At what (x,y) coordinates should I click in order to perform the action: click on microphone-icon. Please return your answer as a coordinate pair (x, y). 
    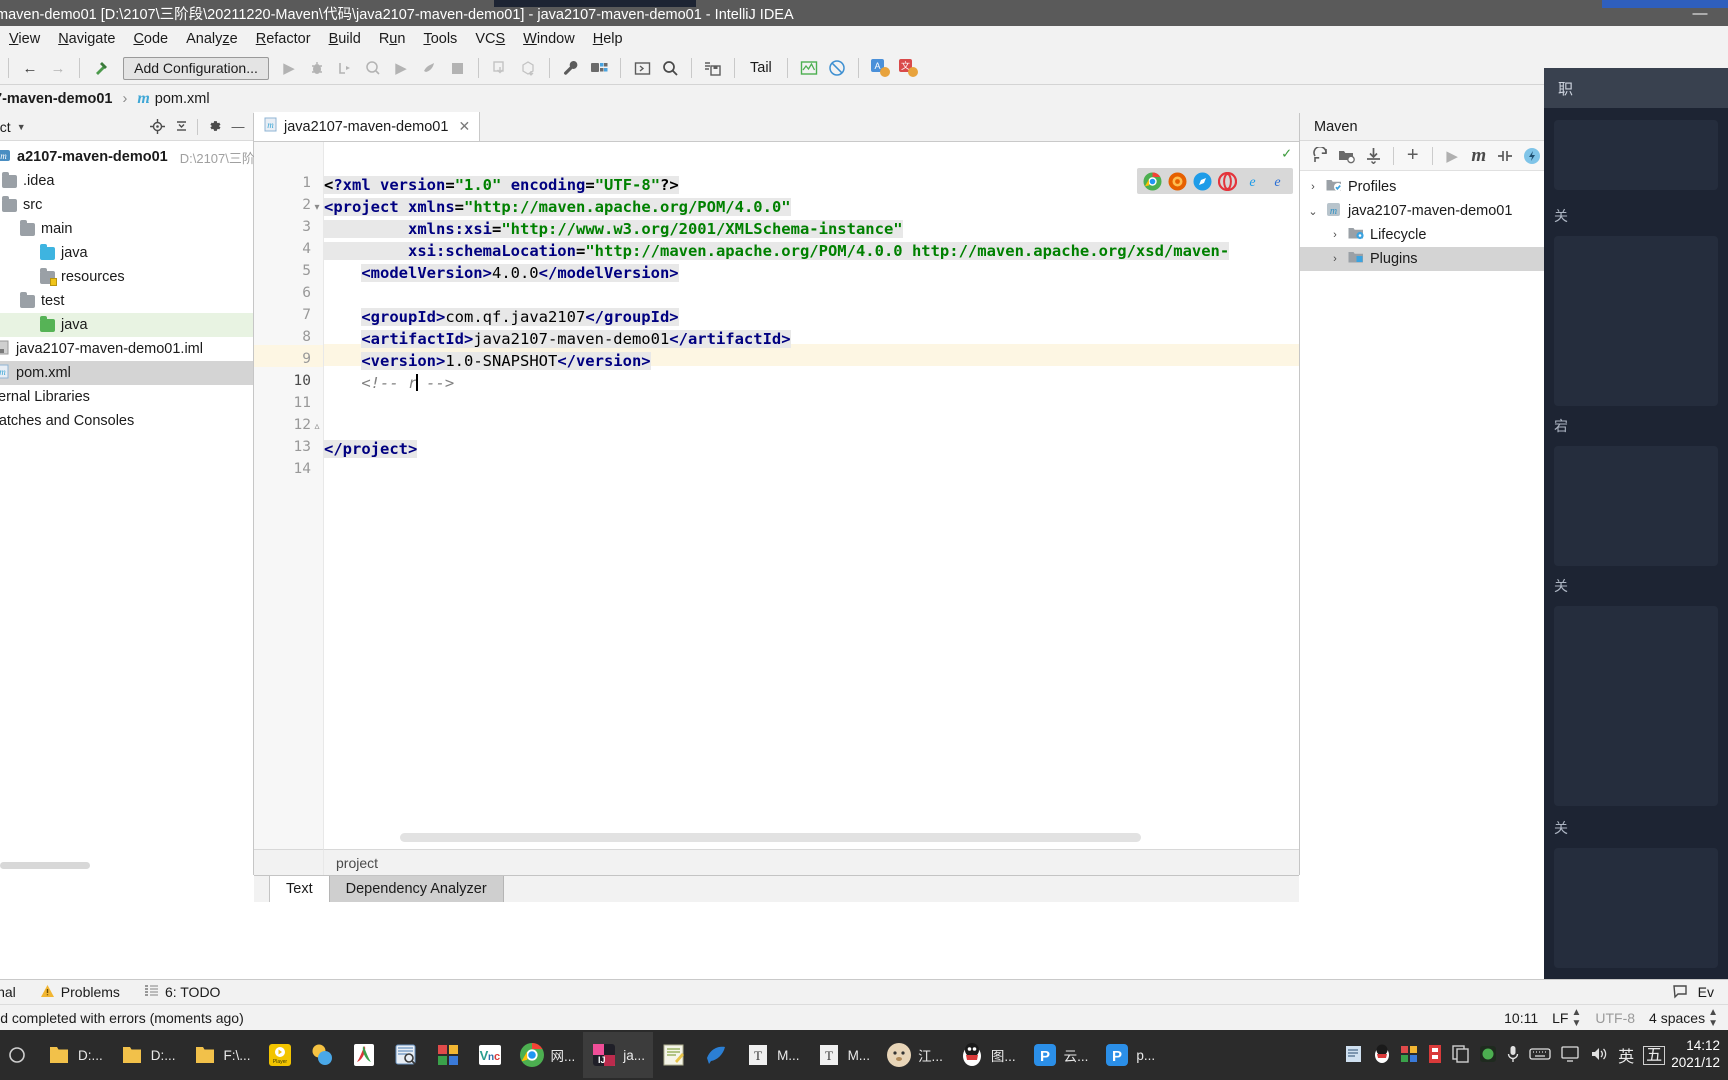
    Looking at the image, I should click on (1513, 1055).